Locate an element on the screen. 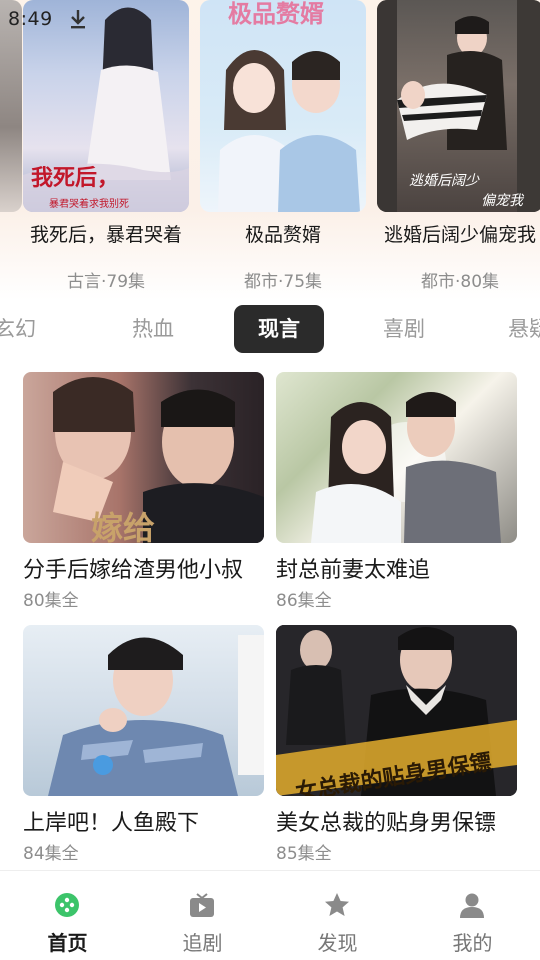 The image size is (540, 960). bottom-nav: 首页 追剧 发现 我的 is located at coordinates (270, 915).